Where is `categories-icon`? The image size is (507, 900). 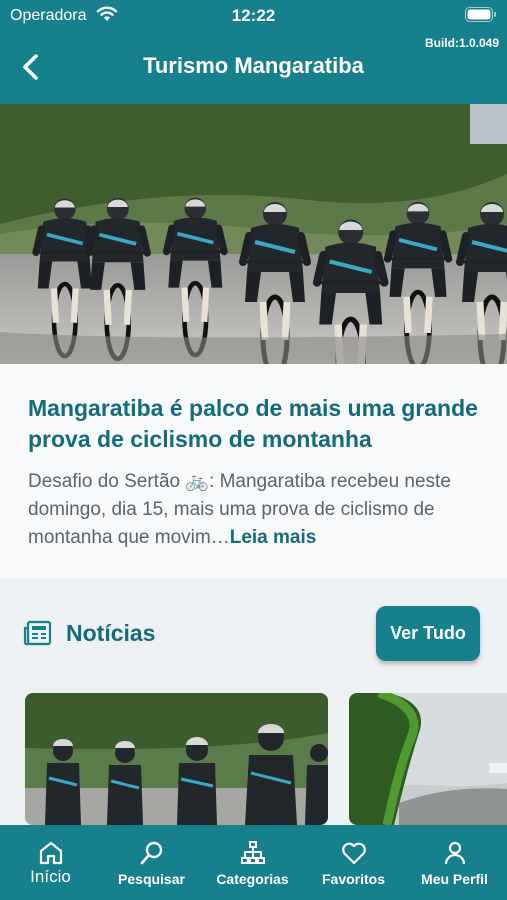
categories-icon is located at coordinates (253, 852).